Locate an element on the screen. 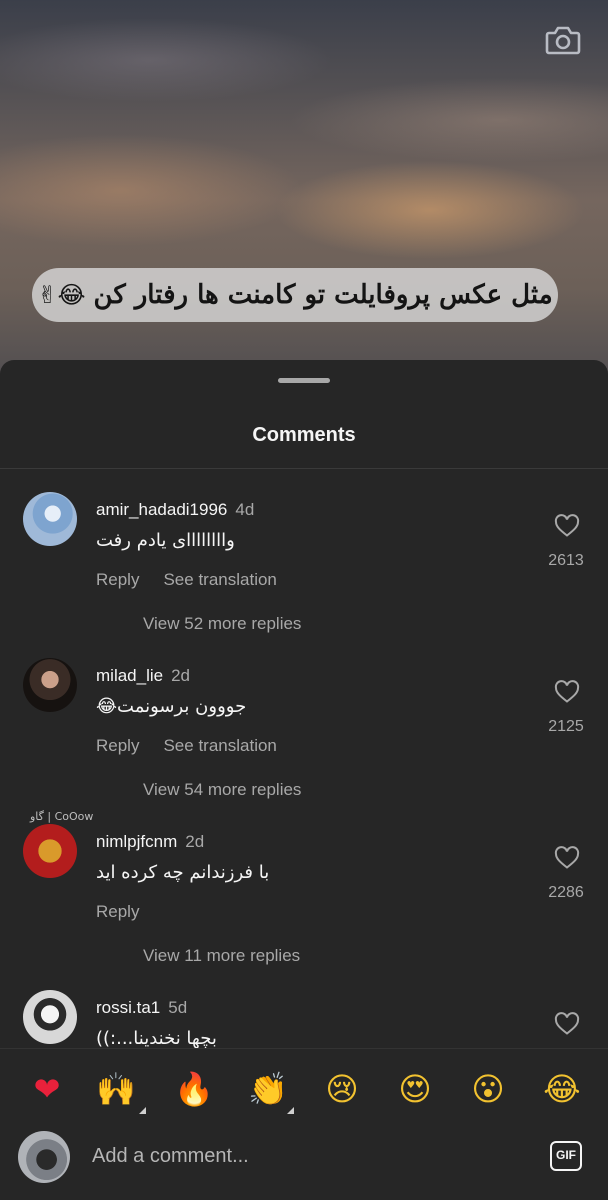  reaction-heart: ❤ is located at coordinates (47, 1089).